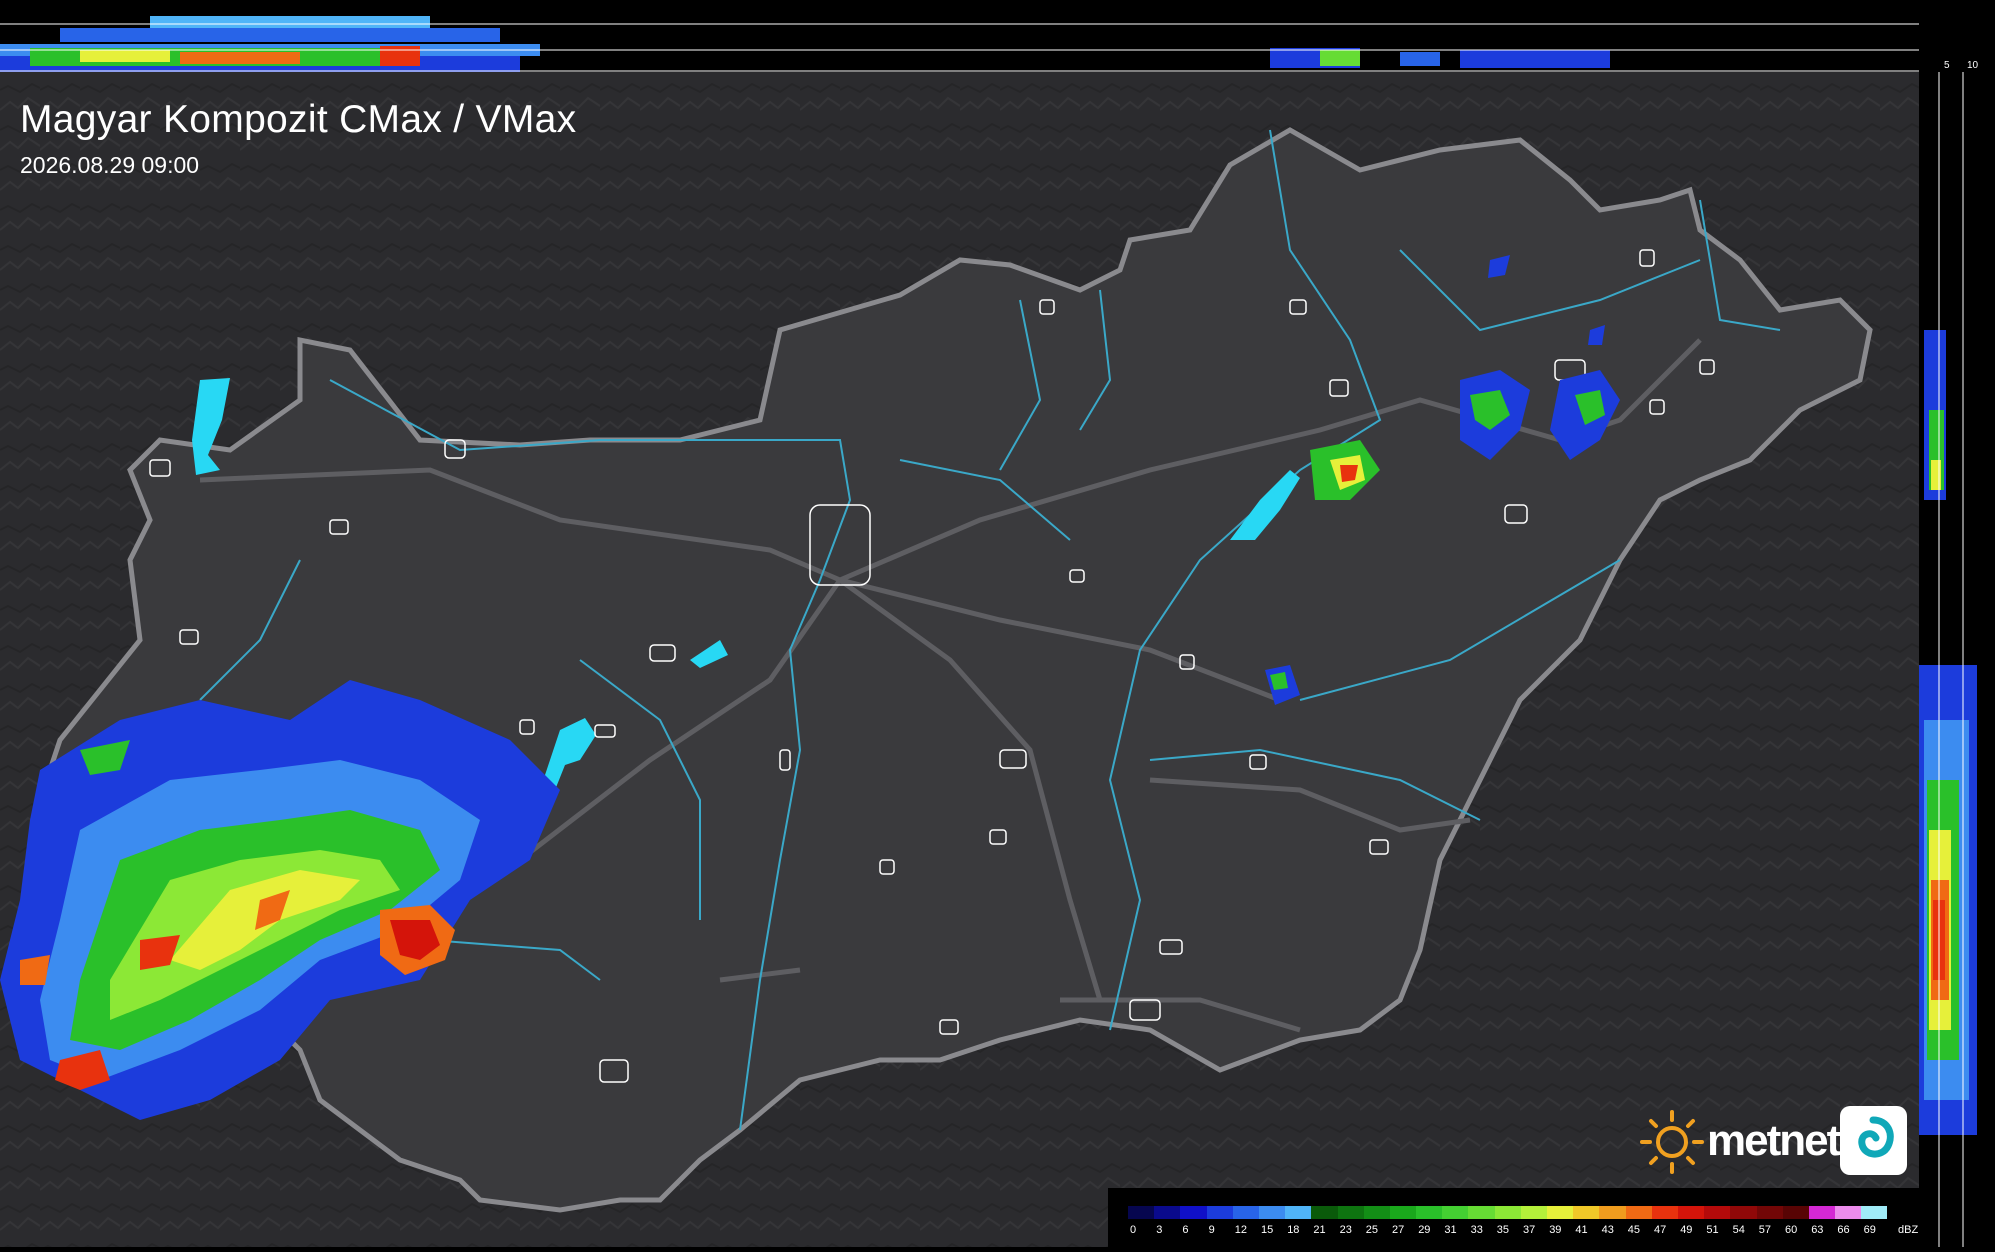 The width and height of the screenshot is (1995, 1252). Describe the element at coordinates (1738, 1230) in the screenshot. I see `legend-value: 54` at that location.